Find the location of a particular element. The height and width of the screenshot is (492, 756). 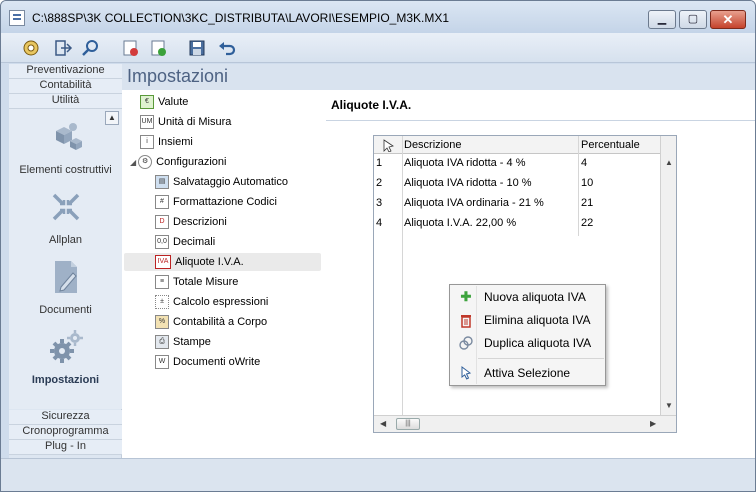

tree-item-calcolo-espressioni: ± Calcolo espressioni is located at coordinates (211, 302).